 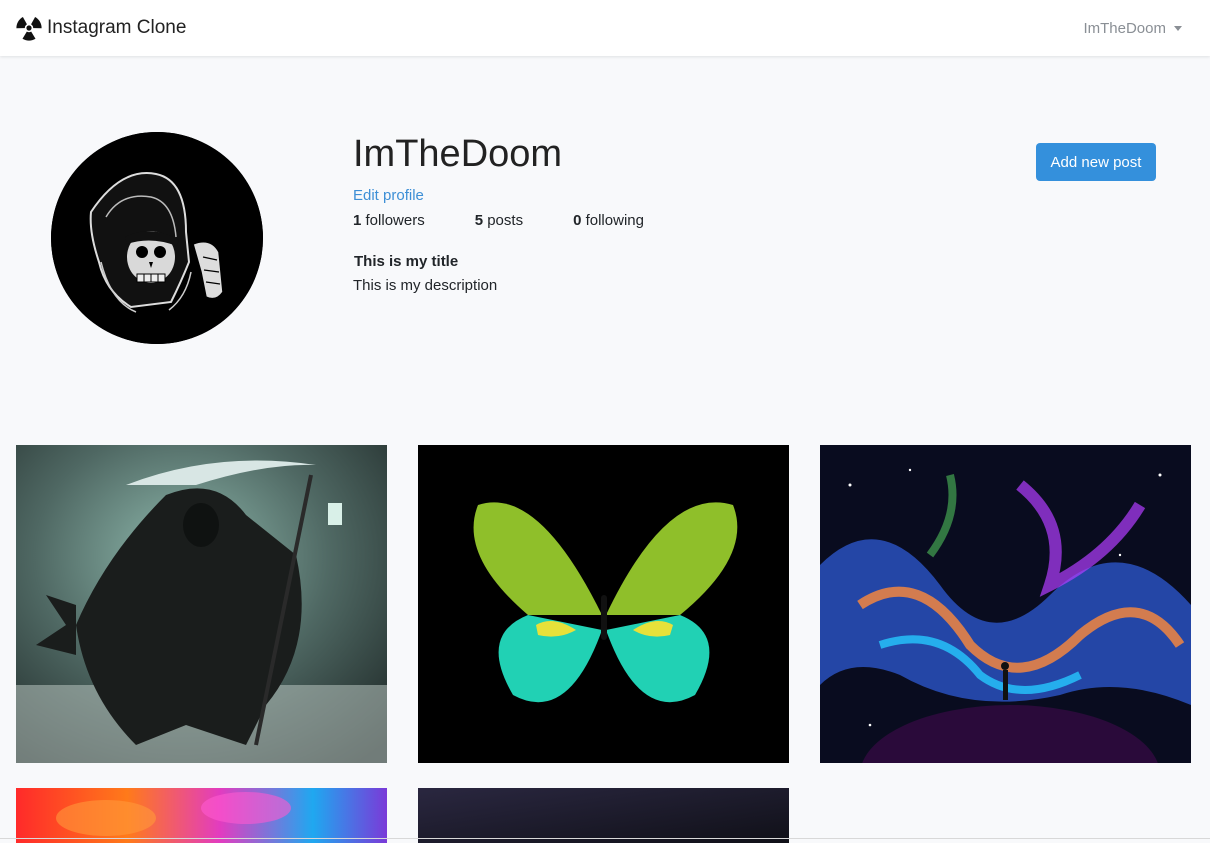 I want to click on posts-stat: 5 posts, so click(x=499, y=220).